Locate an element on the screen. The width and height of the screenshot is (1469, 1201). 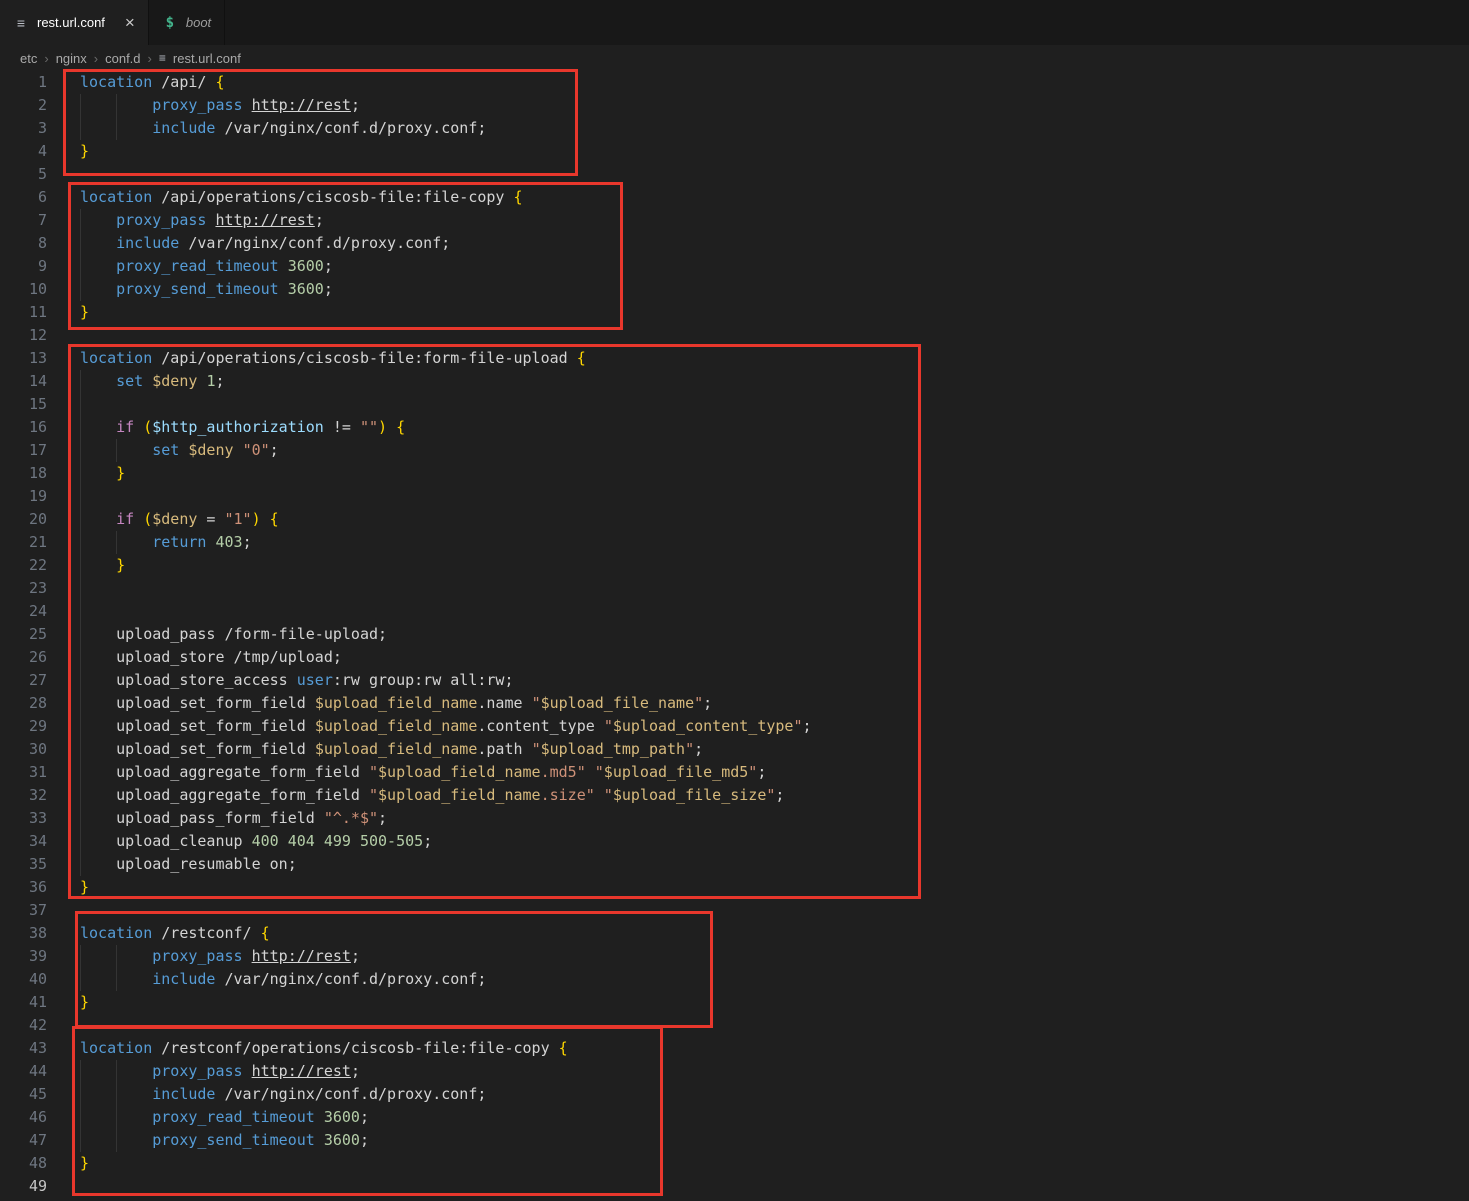
code-text: upload_pass /form-file-upload; is located at coordinates (774, 634).